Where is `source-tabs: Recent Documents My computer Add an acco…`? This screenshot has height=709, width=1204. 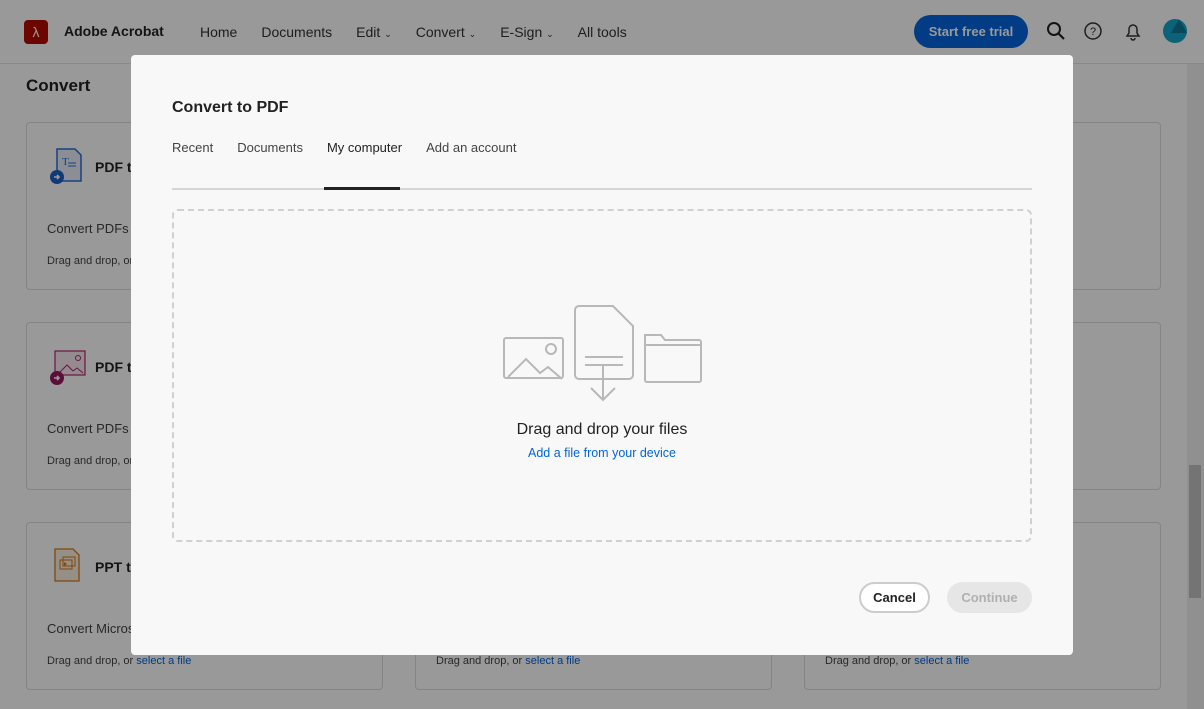 source-tabs: Recent Documents My computer Add an acco… is located at coordinates (344, 147).